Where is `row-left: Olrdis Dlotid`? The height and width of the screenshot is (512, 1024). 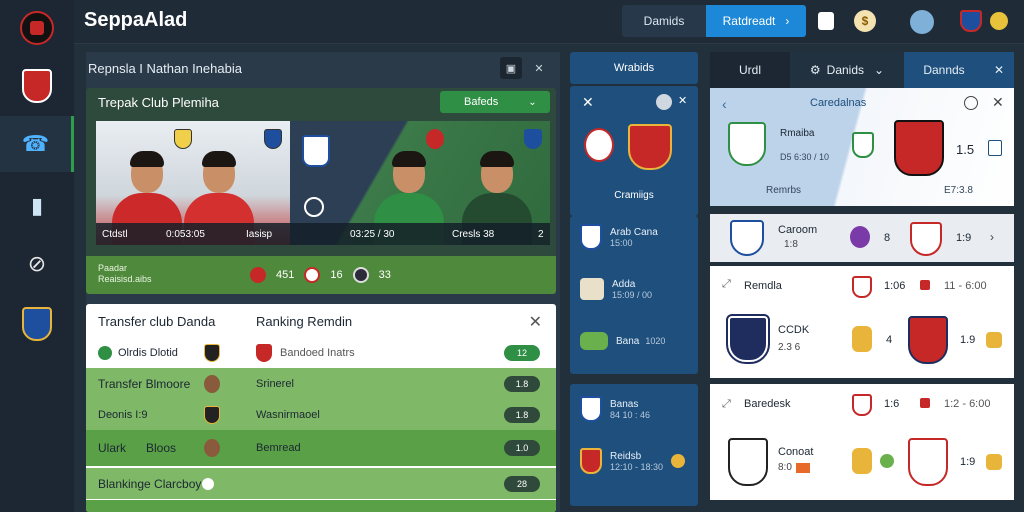 row-left: Olrdis Dlotid is located at coordinates (148, 352).